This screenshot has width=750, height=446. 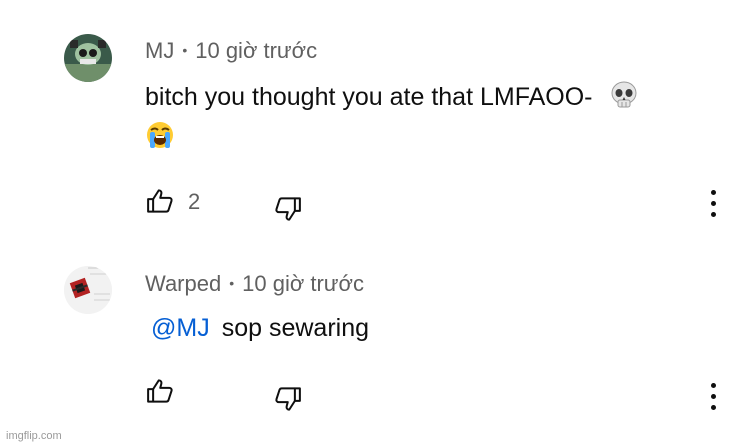 What do you see at coordinates (194, 201) in the screenshot?
I see `like-count: 2` at bounding box center [194, 201].